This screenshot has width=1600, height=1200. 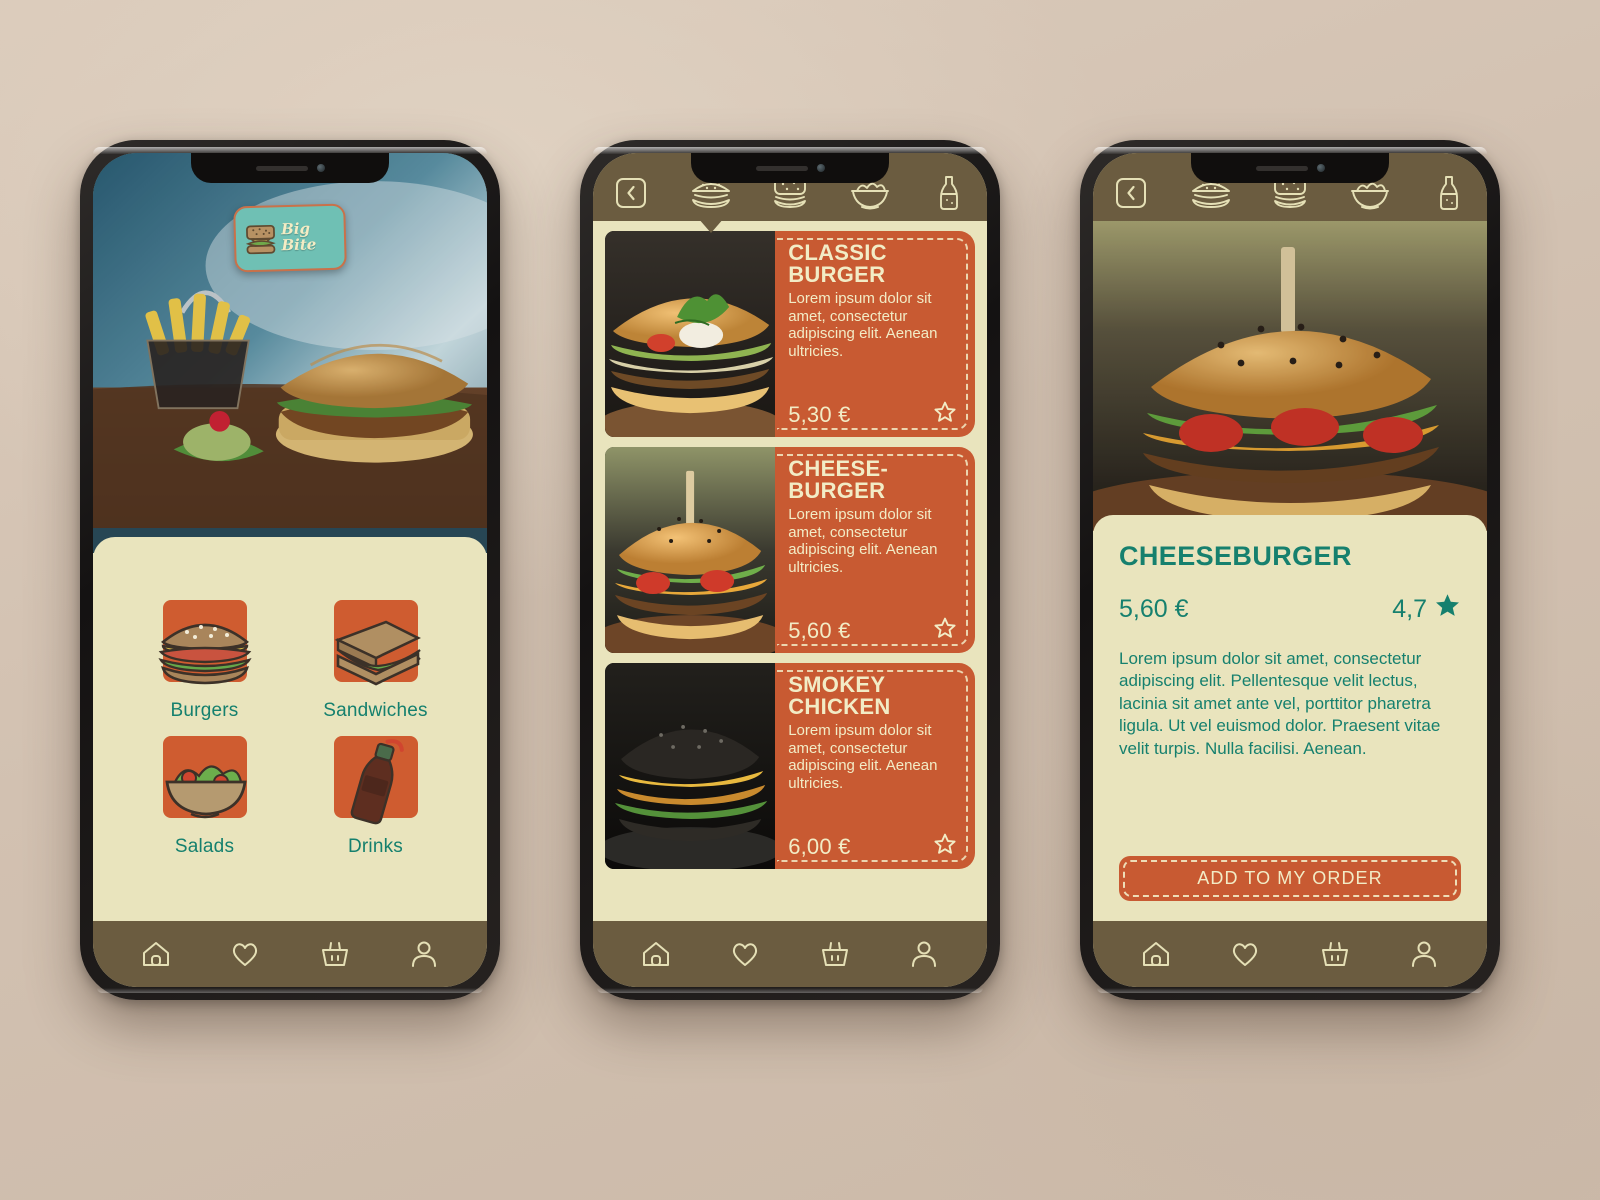 I want to click on app-logo-badge: Big Bite, so click(x=290, y=238).